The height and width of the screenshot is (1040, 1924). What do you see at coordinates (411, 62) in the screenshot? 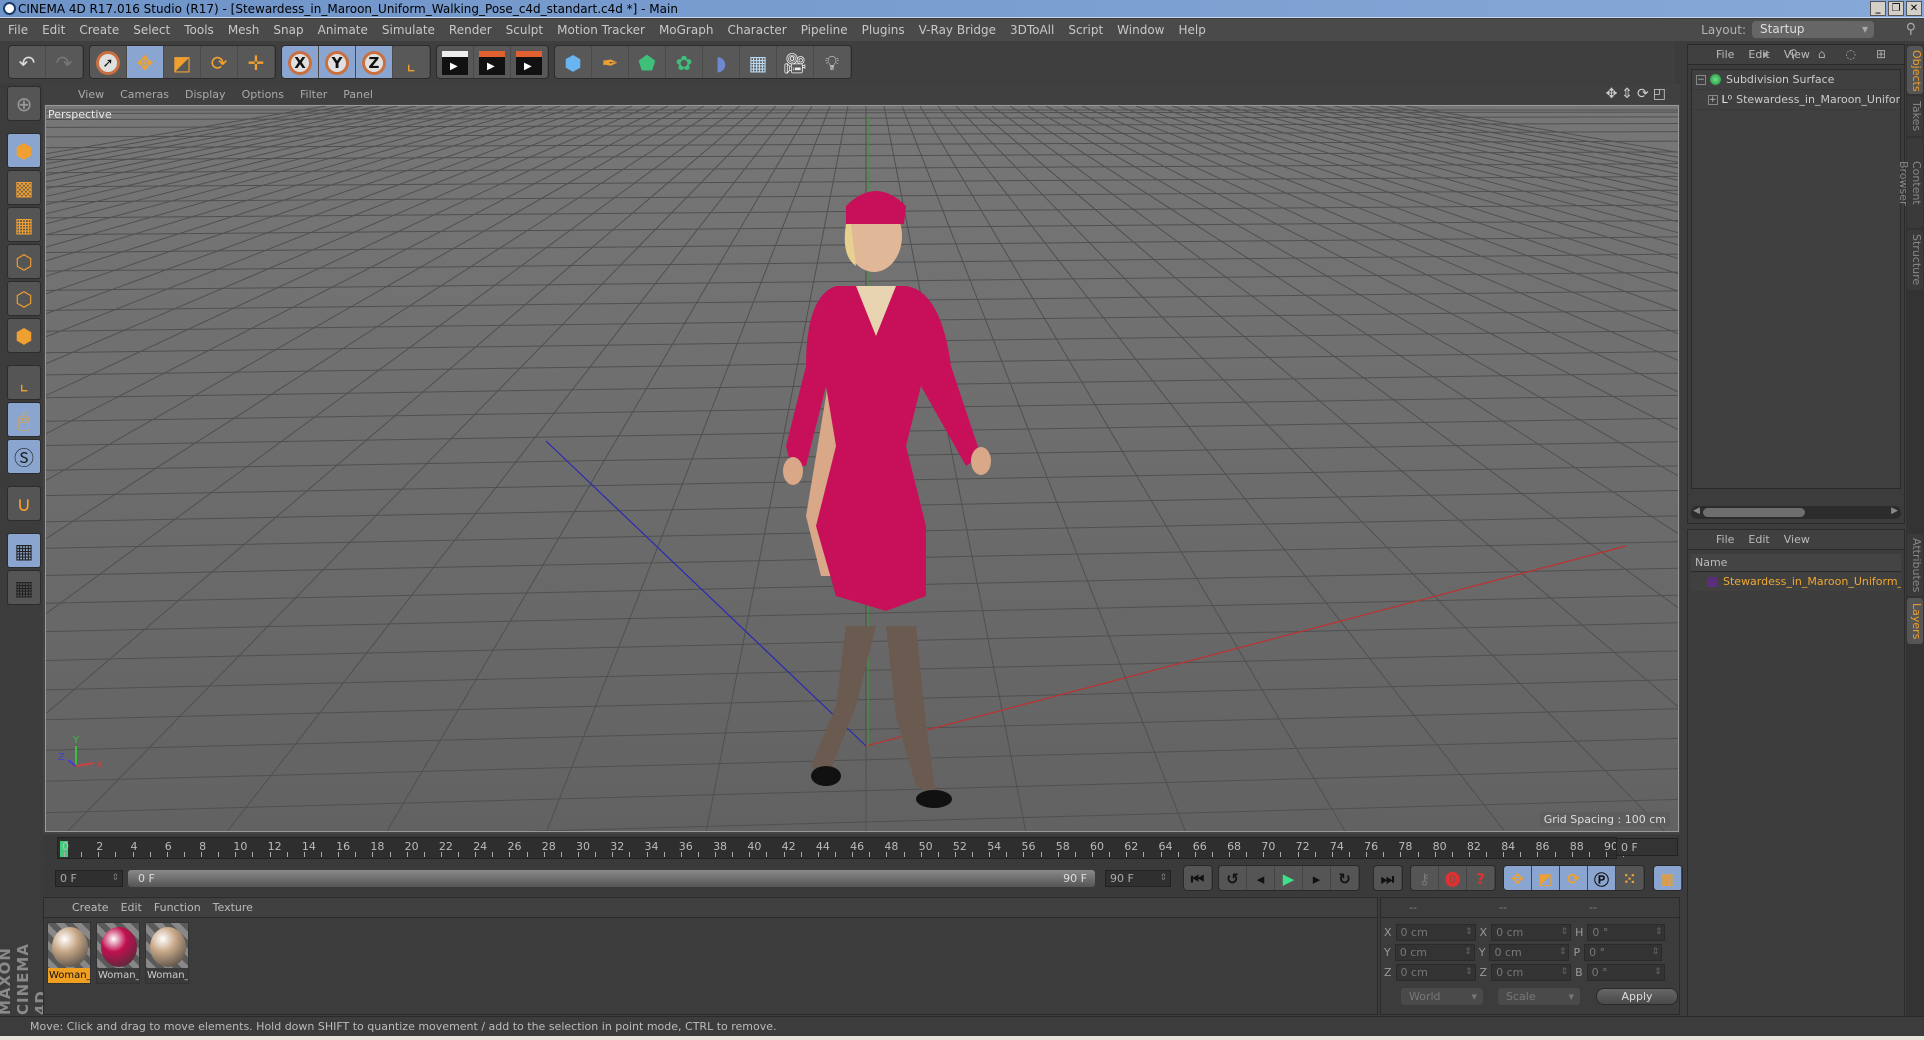
I see `coordinate-system-button: ⌞` at bounding box center [411, 62].